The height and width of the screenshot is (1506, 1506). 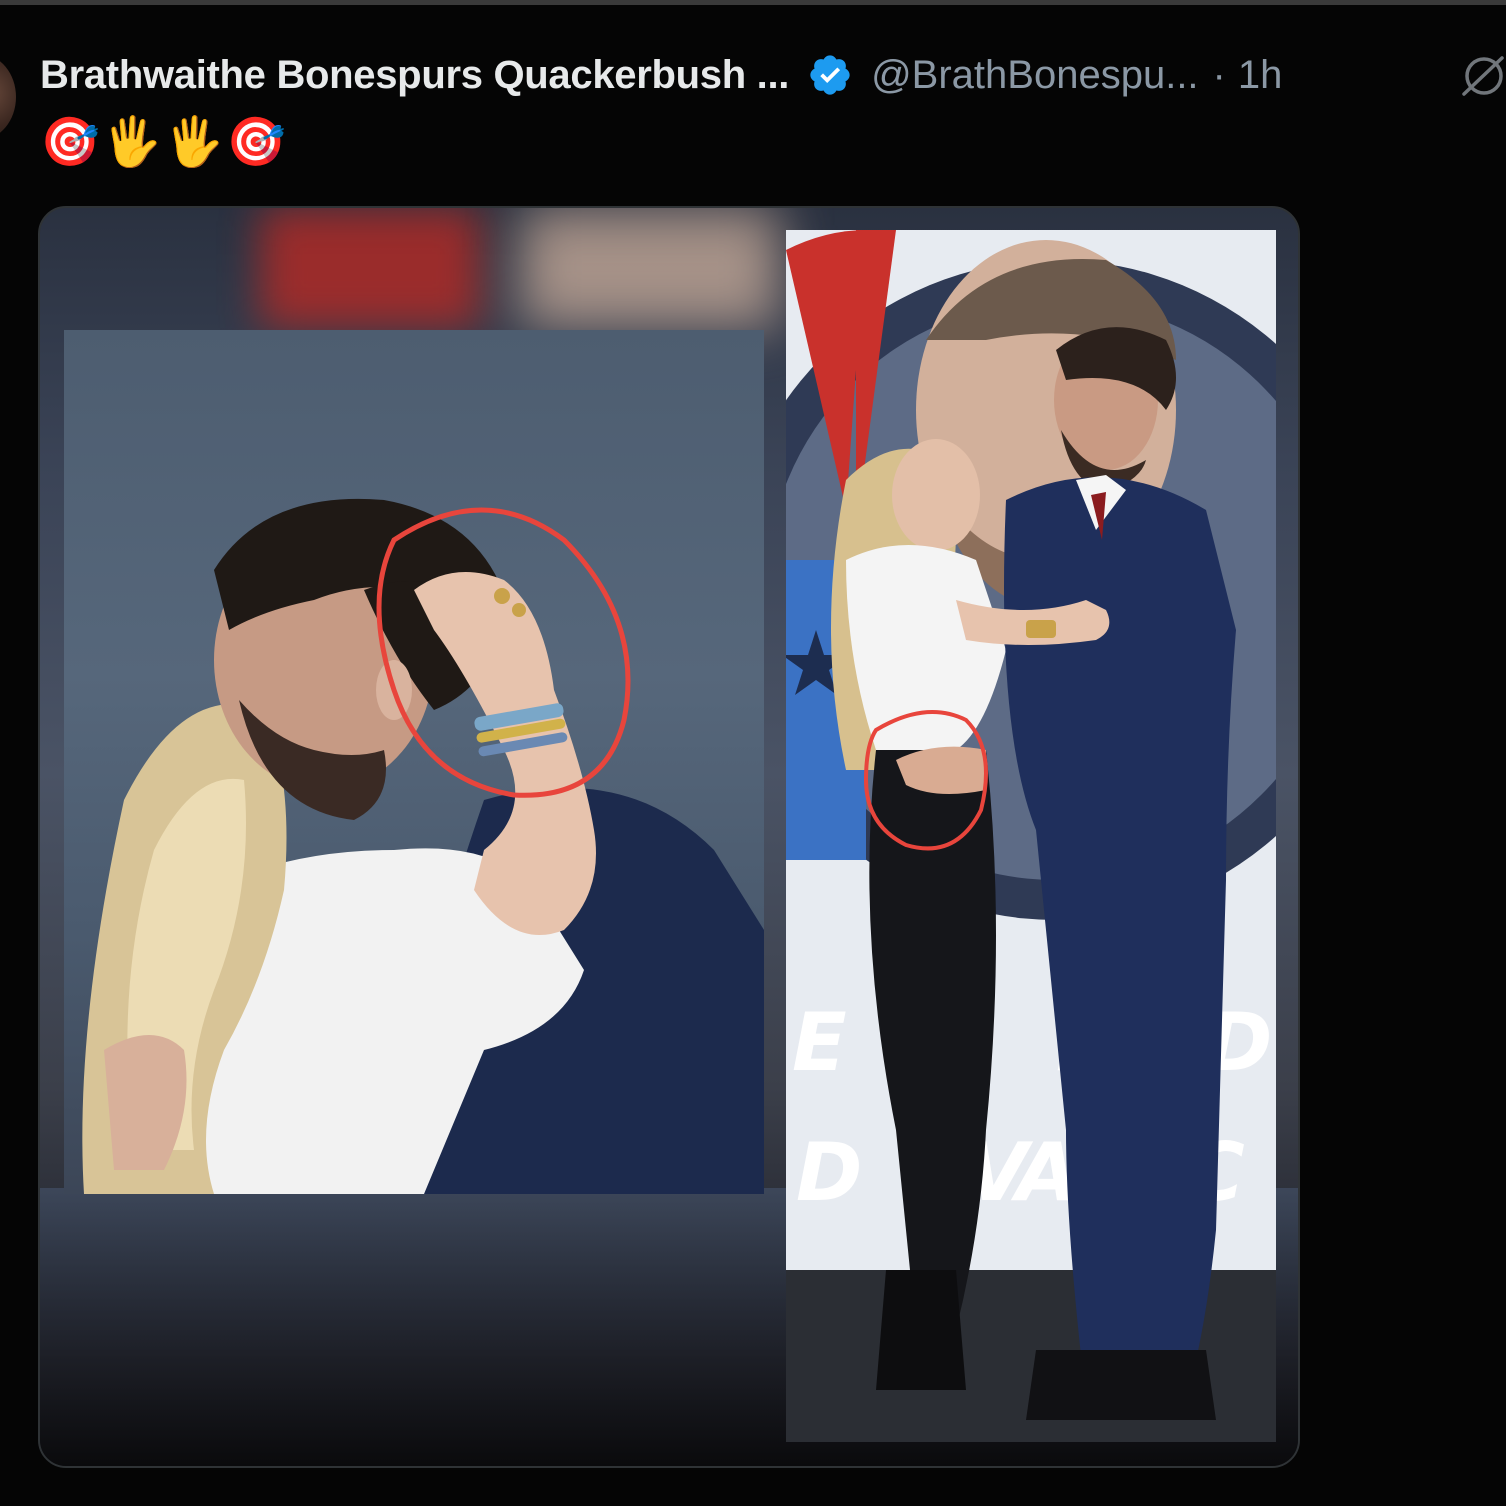 What do you see at coordinates (650, 268) in the screenshot?
I see `background-blur-face` at bounding box center [650, 268].